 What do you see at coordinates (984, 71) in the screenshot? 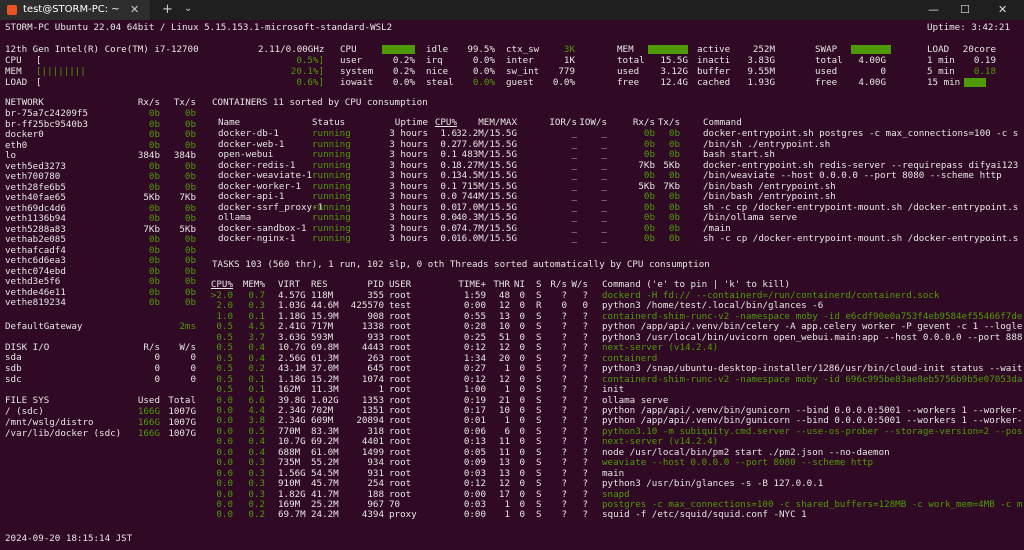
I see `stat-value: 0.18` at bounding box center [984, 71].